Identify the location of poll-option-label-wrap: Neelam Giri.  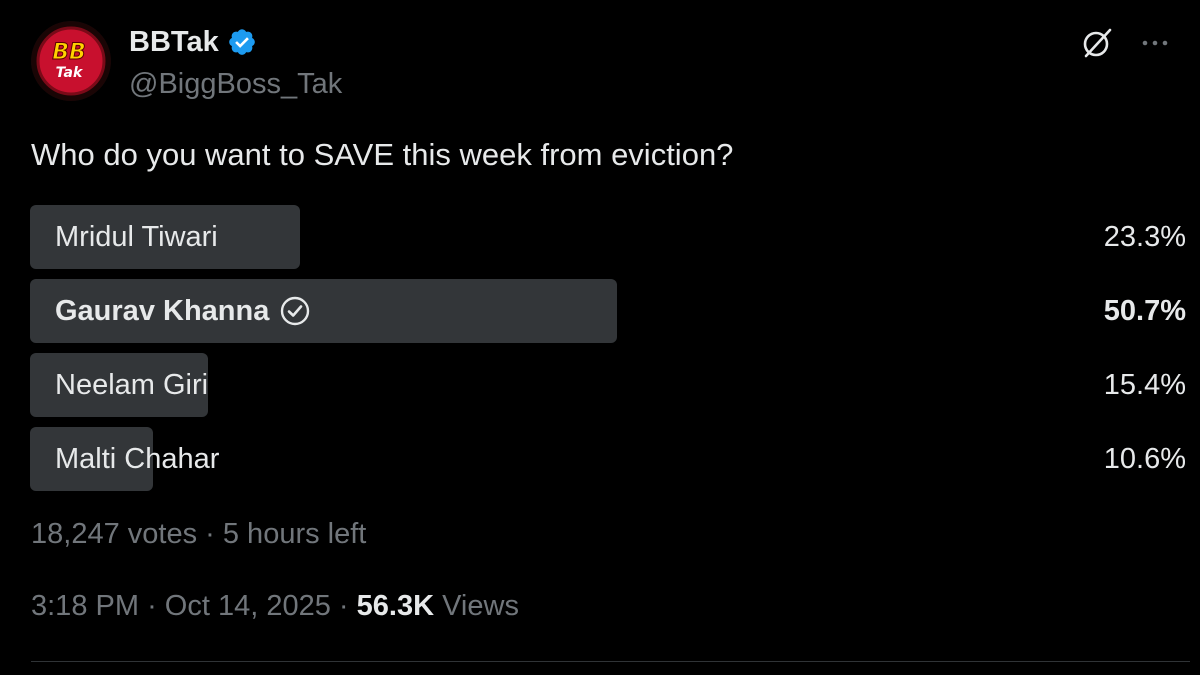
(131, 385).